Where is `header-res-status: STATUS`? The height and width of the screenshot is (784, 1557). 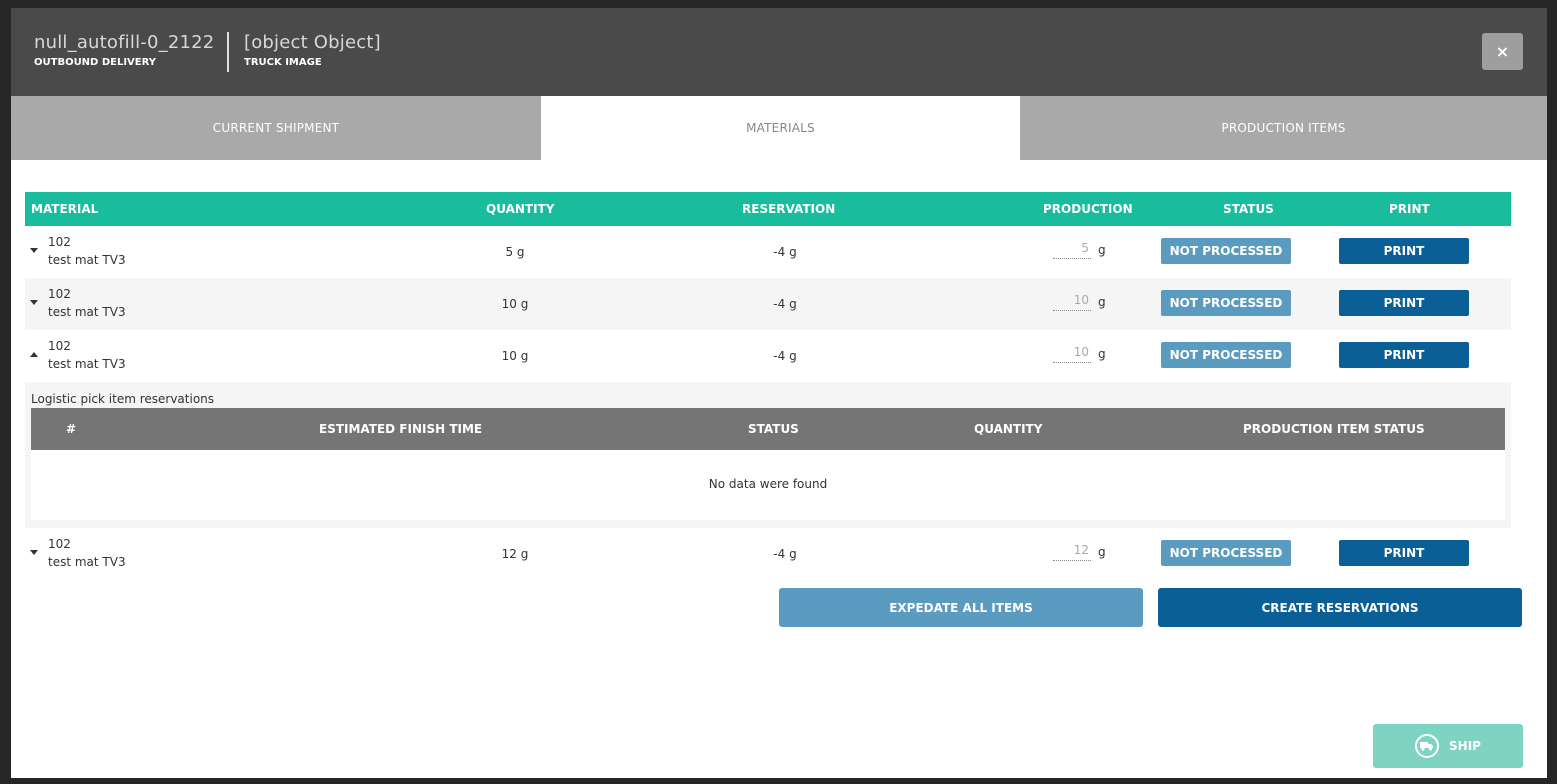 header-res-status: STATUS is located at coordinates (773, 429).